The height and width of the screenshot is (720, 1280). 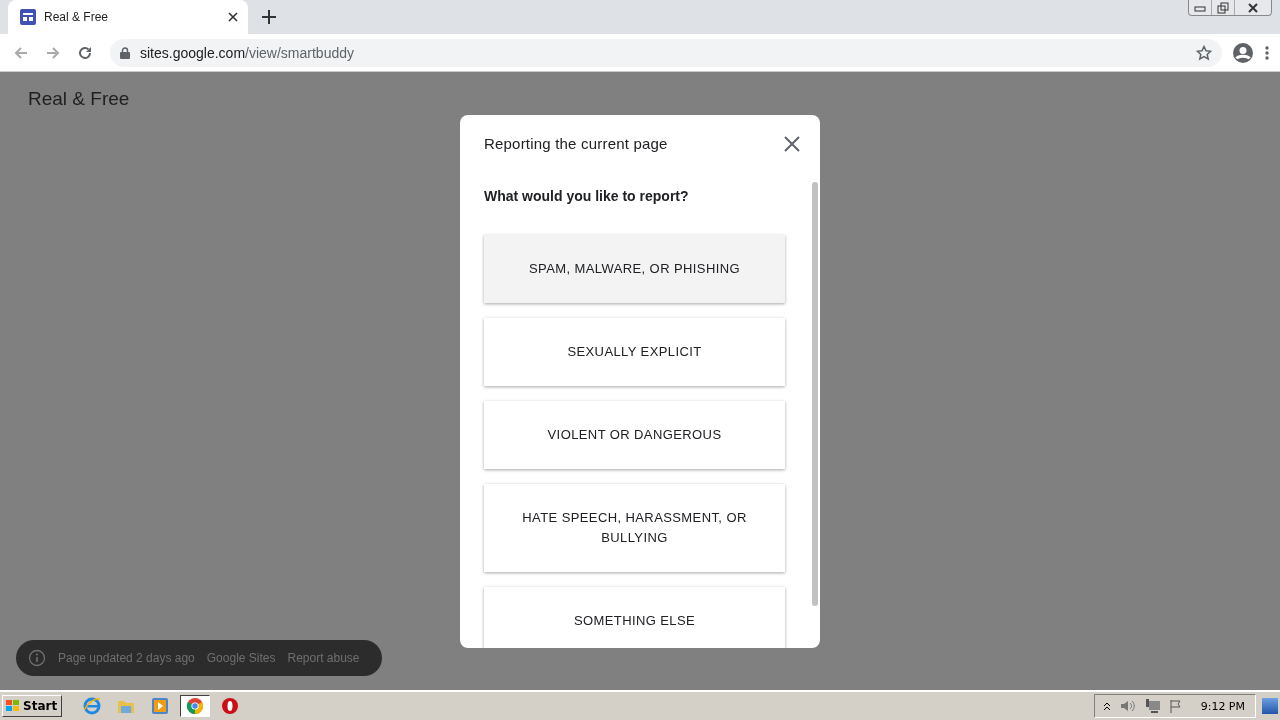 What do you see at coordinates (160, 706) in the screenshot?
I see `play-icon` at bounding box center [160, 706].